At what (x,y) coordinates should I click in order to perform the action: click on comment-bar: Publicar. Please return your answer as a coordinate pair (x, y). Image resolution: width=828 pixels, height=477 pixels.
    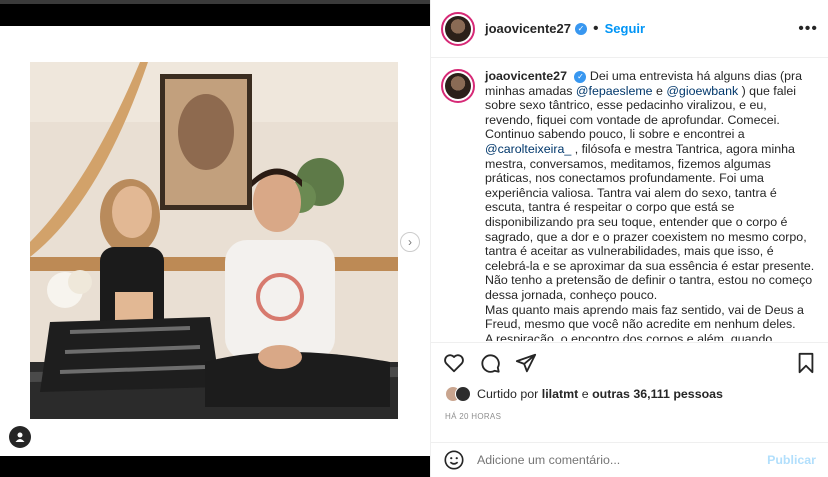
    Looking at the image, I should click on (629, 459).